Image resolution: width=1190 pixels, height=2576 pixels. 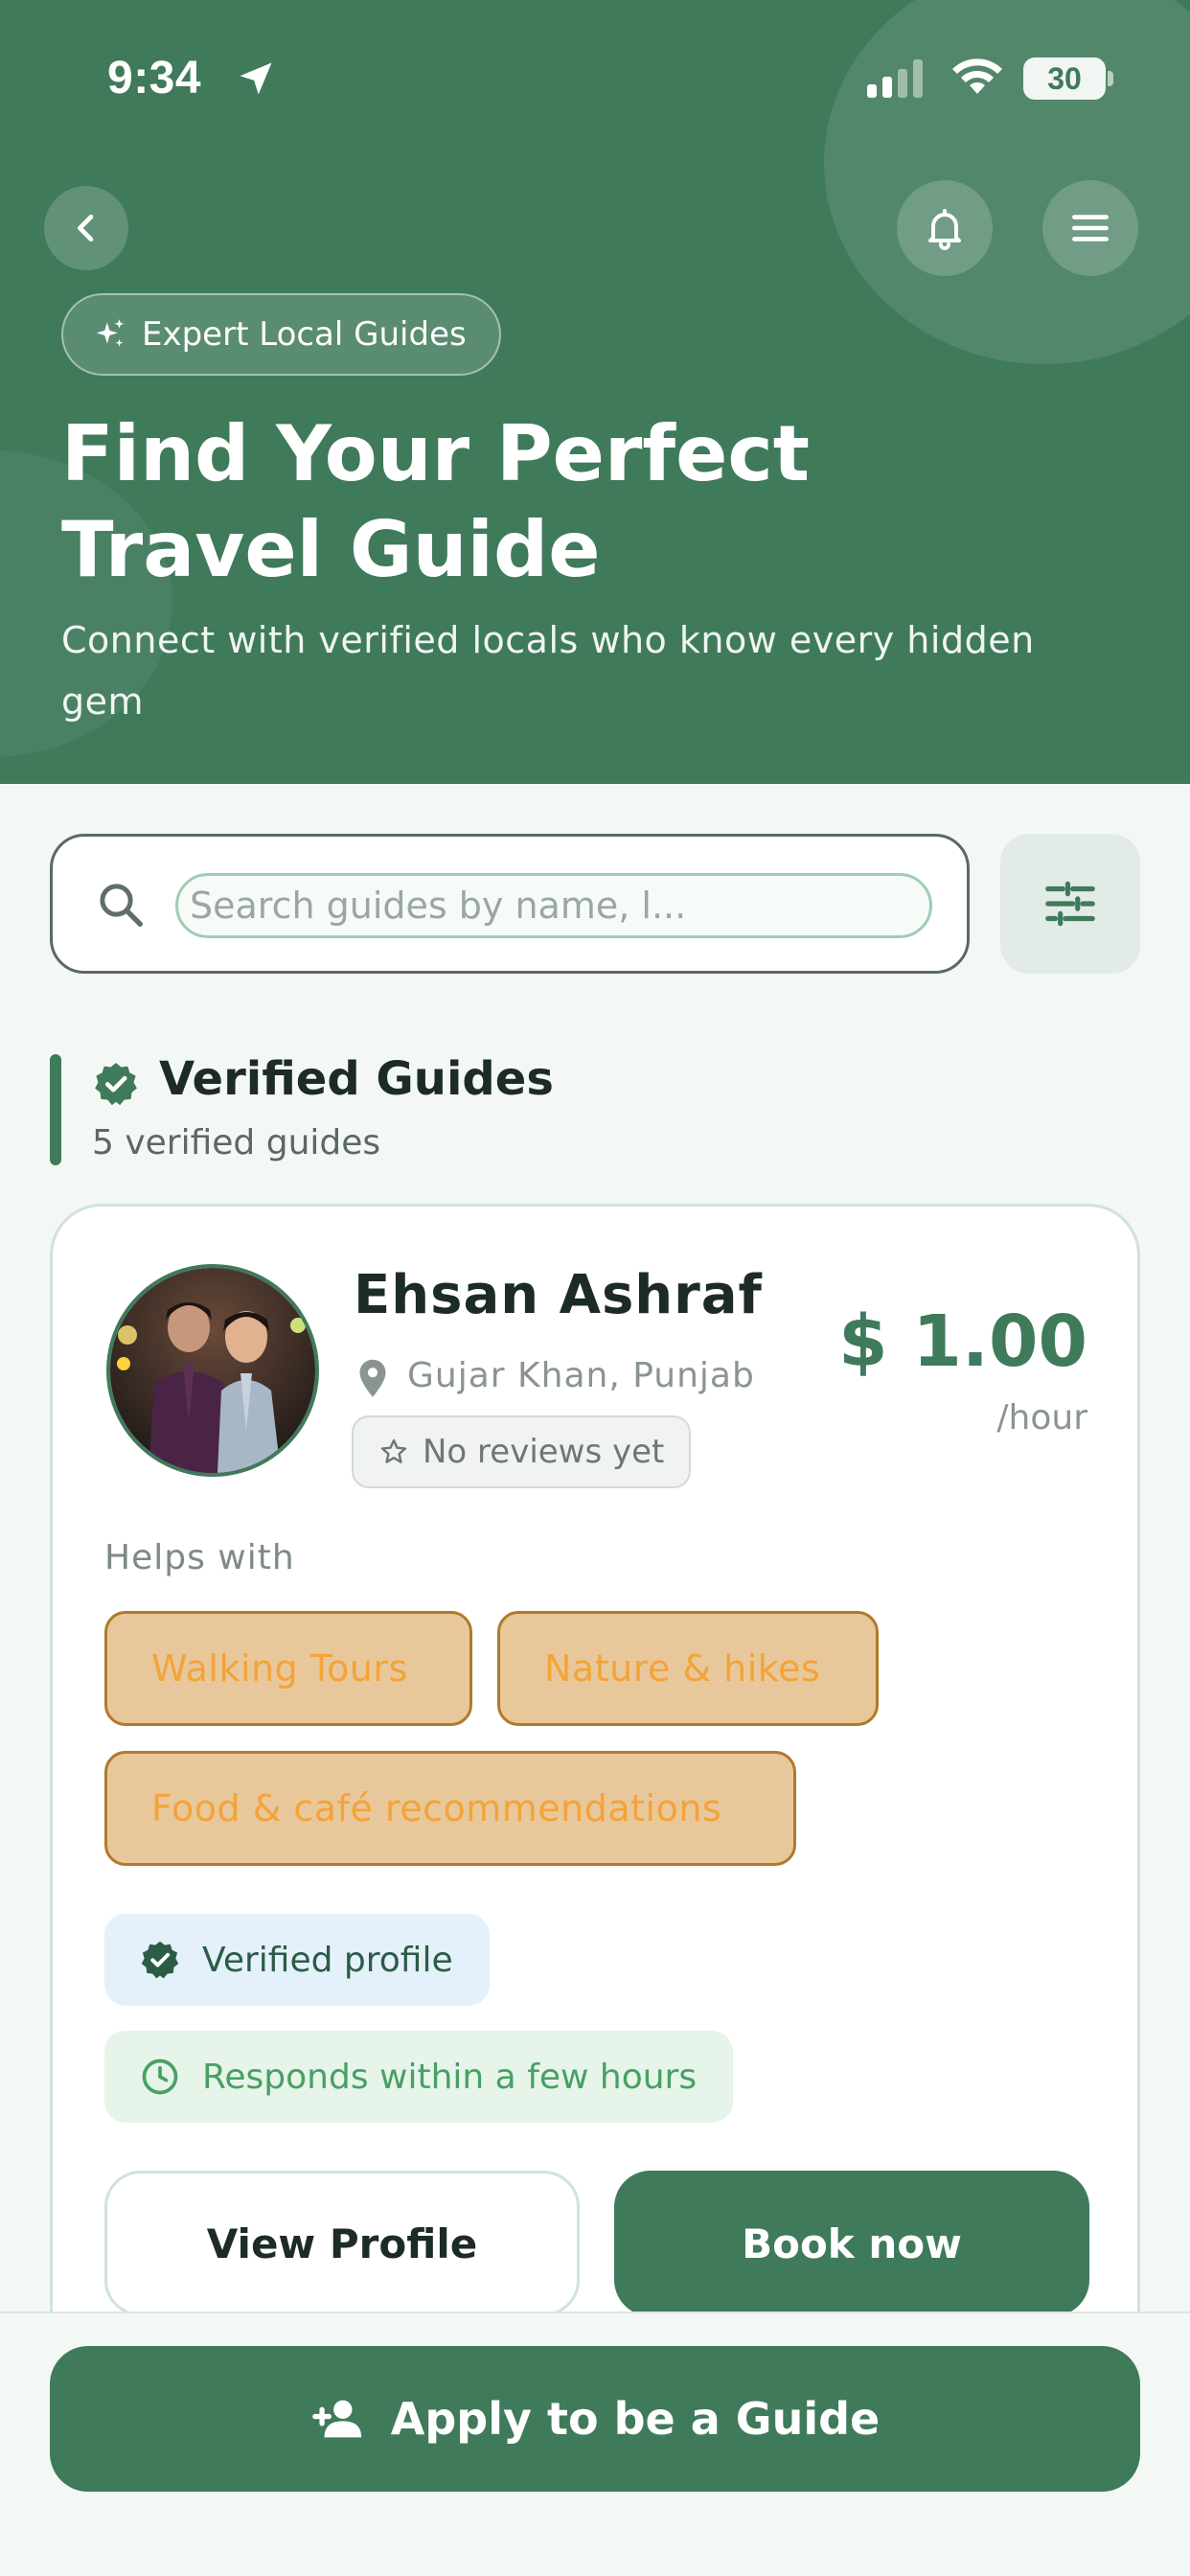 I want to click on helps-with-label: Helps with, so click(x=199, y=1557).